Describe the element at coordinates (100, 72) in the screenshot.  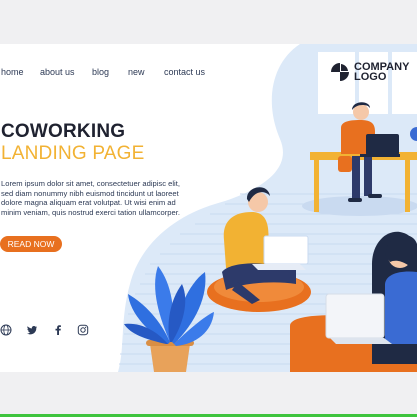
I see `nav-item-blog: blog` at that location.